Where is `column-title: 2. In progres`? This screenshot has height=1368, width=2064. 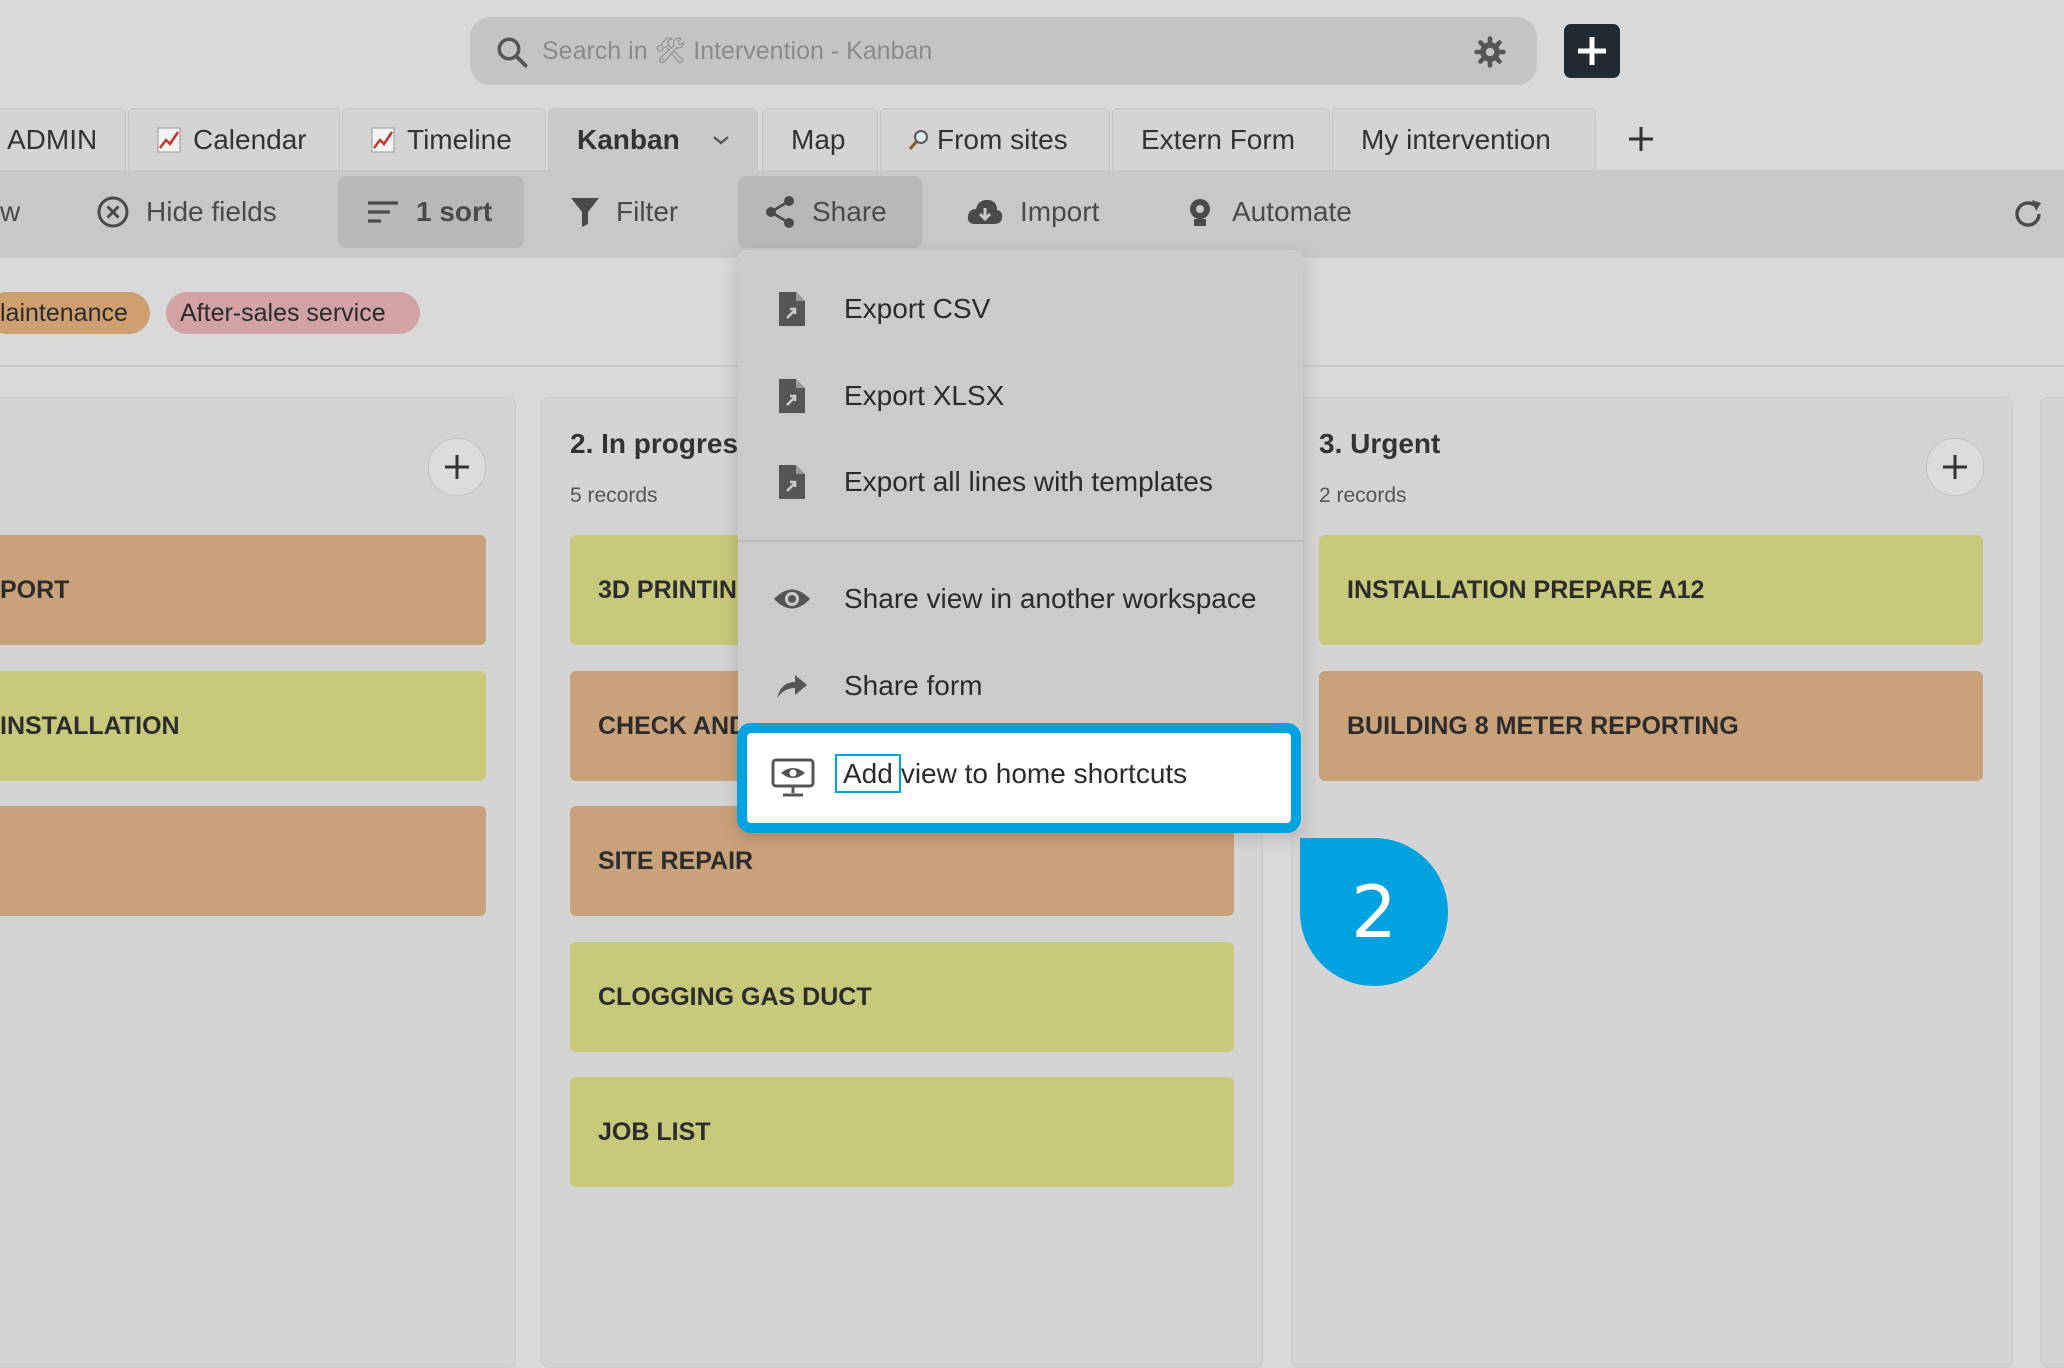 column-title: 2. In progres is located at coordinates (654, 443).